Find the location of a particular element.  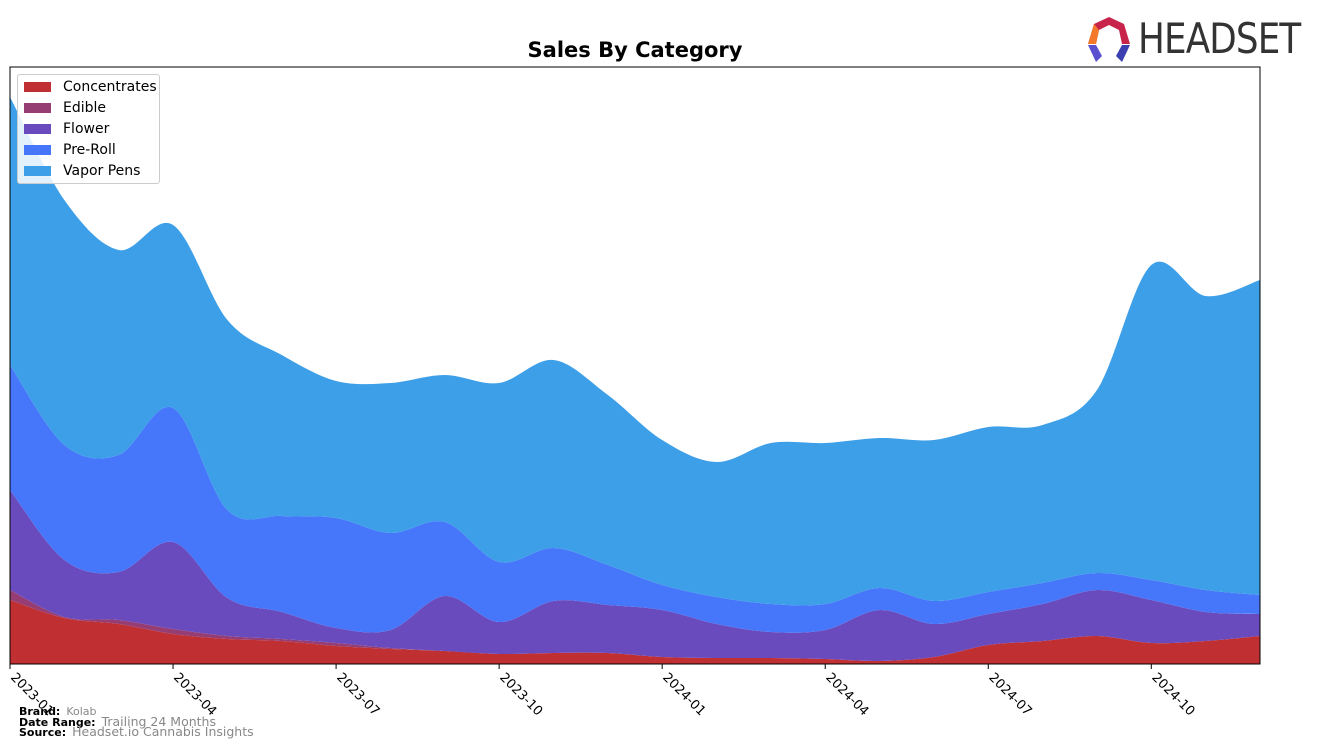

legend-label: Pre-Roll is located at coordinates (89, 150).